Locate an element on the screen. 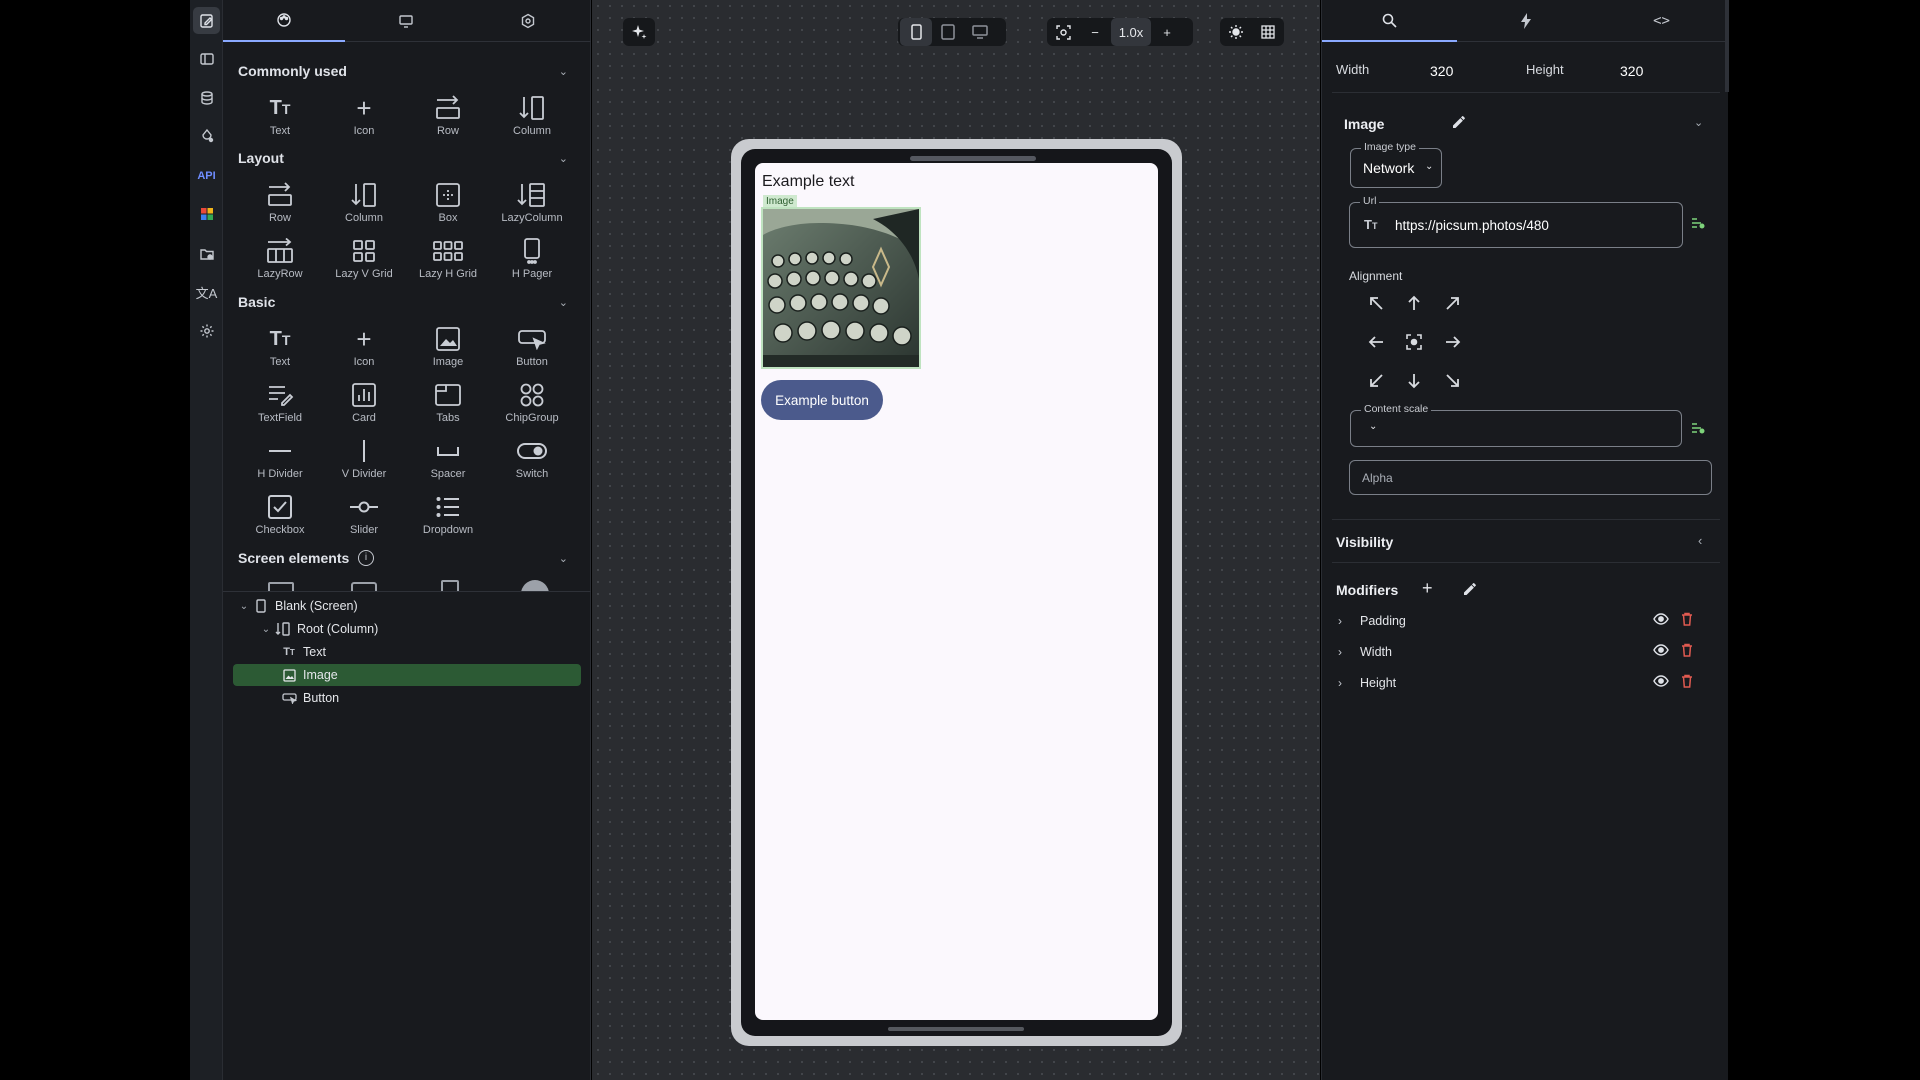 The width and height of the screenshot is (1920, 1080). zoom-level: 1.0x is located at coordinates (1131, 32).